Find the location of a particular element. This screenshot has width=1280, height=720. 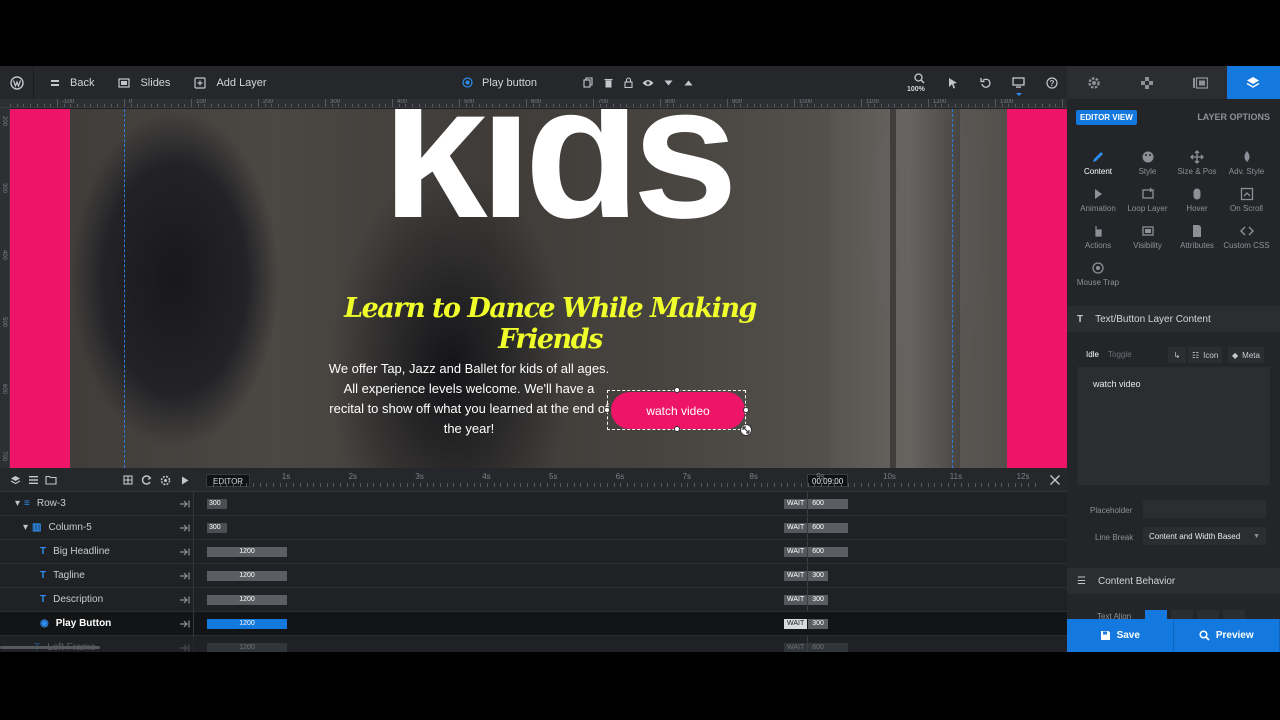

text-button-content-header: T Text/Button Layer Content is located at coordinates (1173, 319).